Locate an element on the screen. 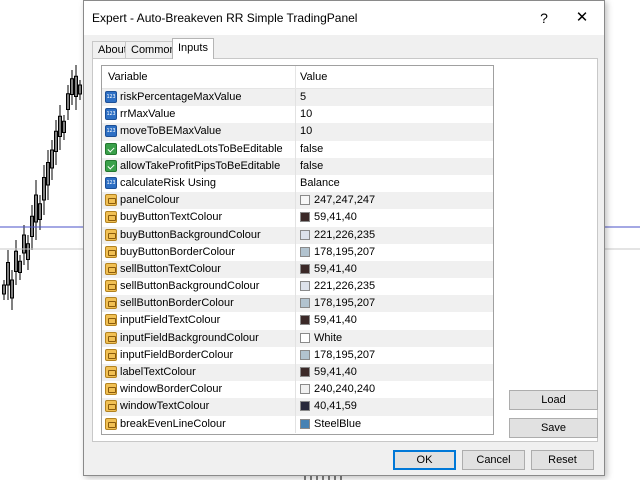 This screenshot has height=480, width=640. table-row: allowTakeProfitPipsToBeEditable false is located at coordinates (297, 166).